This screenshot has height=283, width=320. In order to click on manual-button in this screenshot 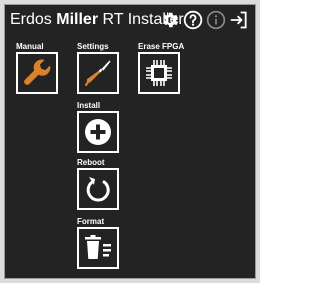, I will do `click(37, 73)`.